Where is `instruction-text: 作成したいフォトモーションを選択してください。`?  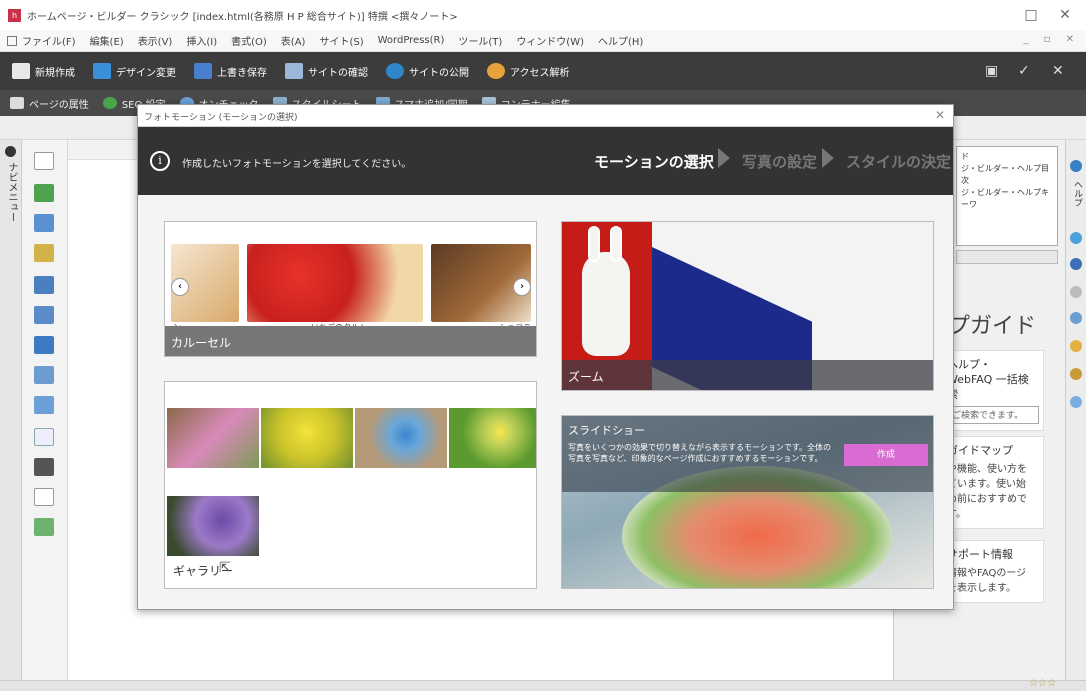 instruction-text: 作成したいフォトモーションを選択してください。 is located at coordinates (297, 164).